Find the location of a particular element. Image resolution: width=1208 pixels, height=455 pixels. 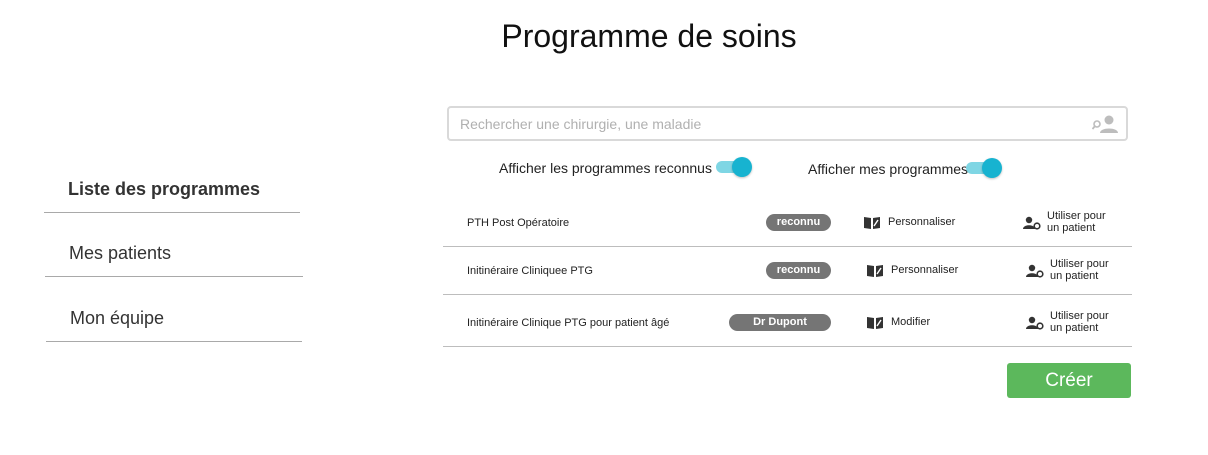

search-box is located at coordinates (787, 123).